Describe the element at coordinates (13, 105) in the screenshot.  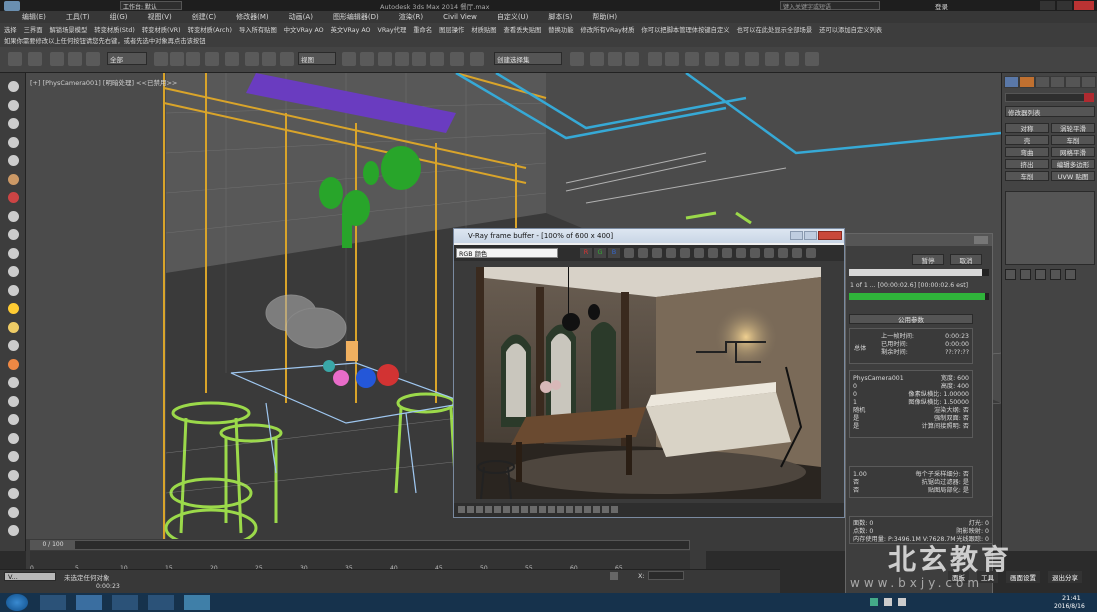
I see `box-icon` at that location.